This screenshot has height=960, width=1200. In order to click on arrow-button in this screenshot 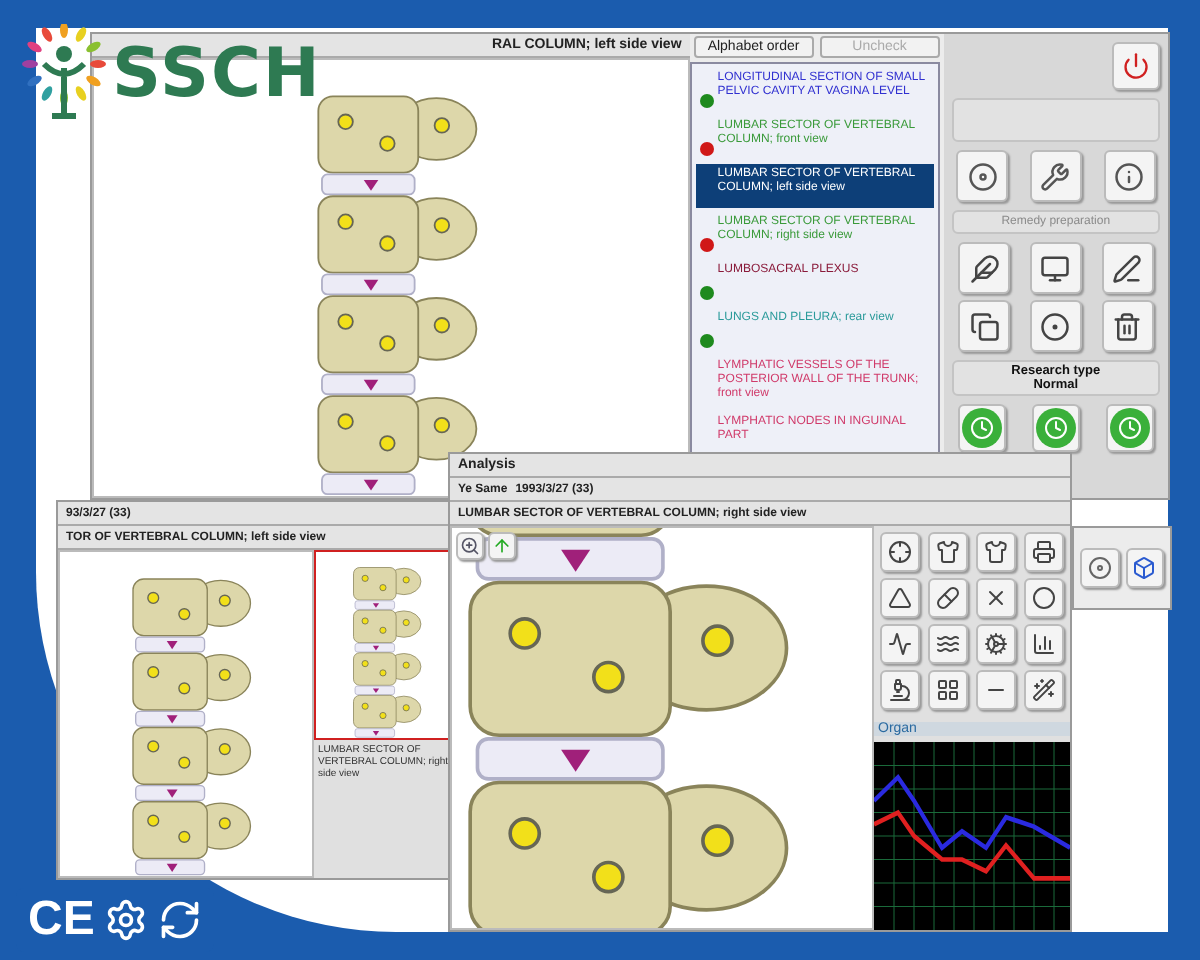, I will do `click(502, 546)`.